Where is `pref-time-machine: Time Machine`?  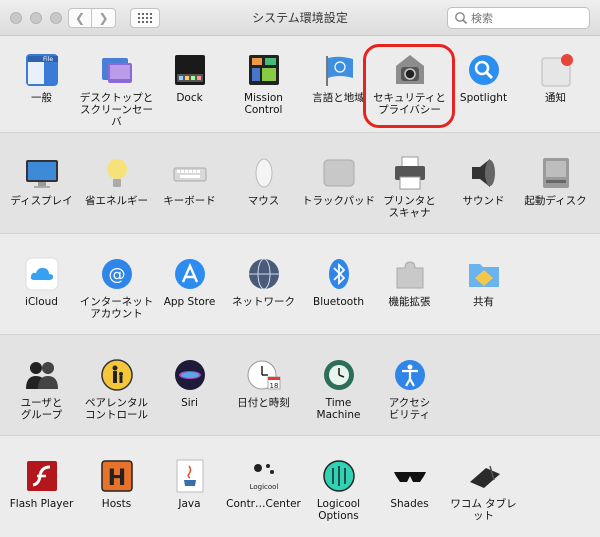 pref-time-machine: Time Machine is located at coordinates (338, 389).